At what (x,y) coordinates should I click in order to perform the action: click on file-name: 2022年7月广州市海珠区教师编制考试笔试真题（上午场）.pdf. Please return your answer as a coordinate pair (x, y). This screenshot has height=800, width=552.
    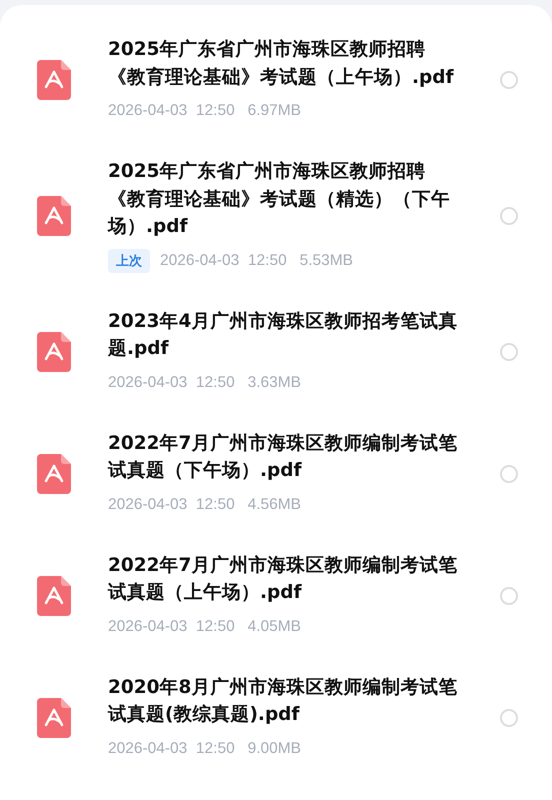
    Looking at the image, I should click on (283, 579).